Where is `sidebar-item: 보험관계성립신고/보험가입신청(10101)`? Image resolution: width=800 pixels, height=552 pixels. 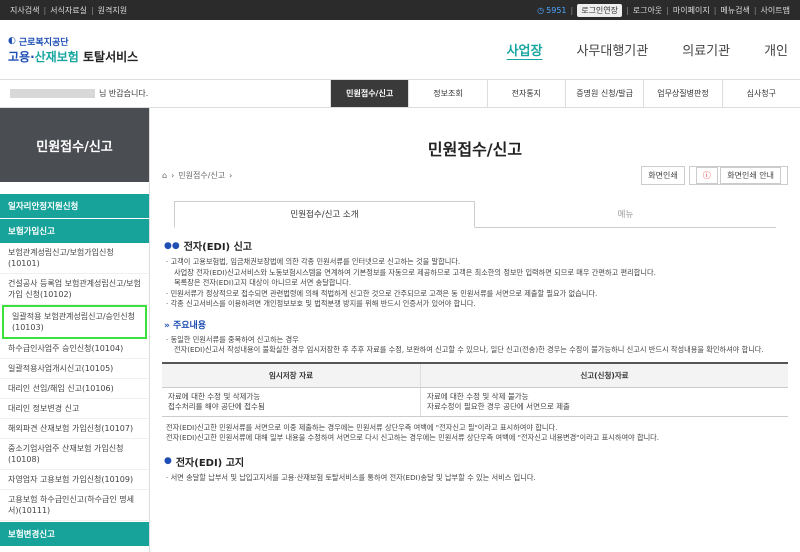
sidebar-item: 보험관계성립신고/보험가입신청(10101) is located at coordinates (74, 258).